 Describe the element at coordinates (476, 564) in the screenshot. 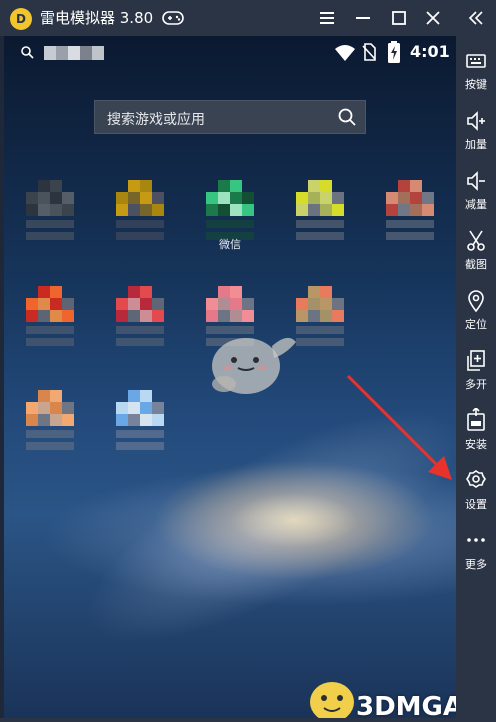

I see `sidebar-label: 更多` at that location.